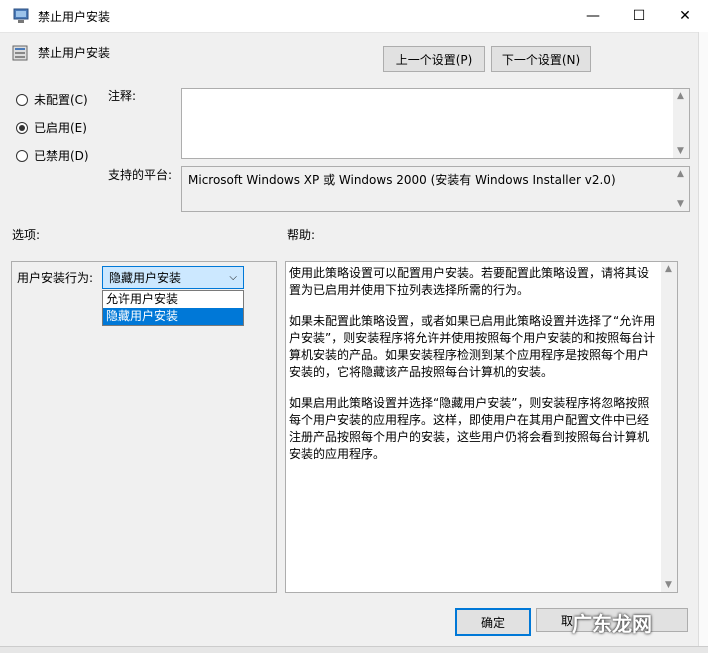 This screenshot has height=653, width=708. I want to click on behavior-dropdown: 隐藏用户安装 ⌵, so click(173, 277).